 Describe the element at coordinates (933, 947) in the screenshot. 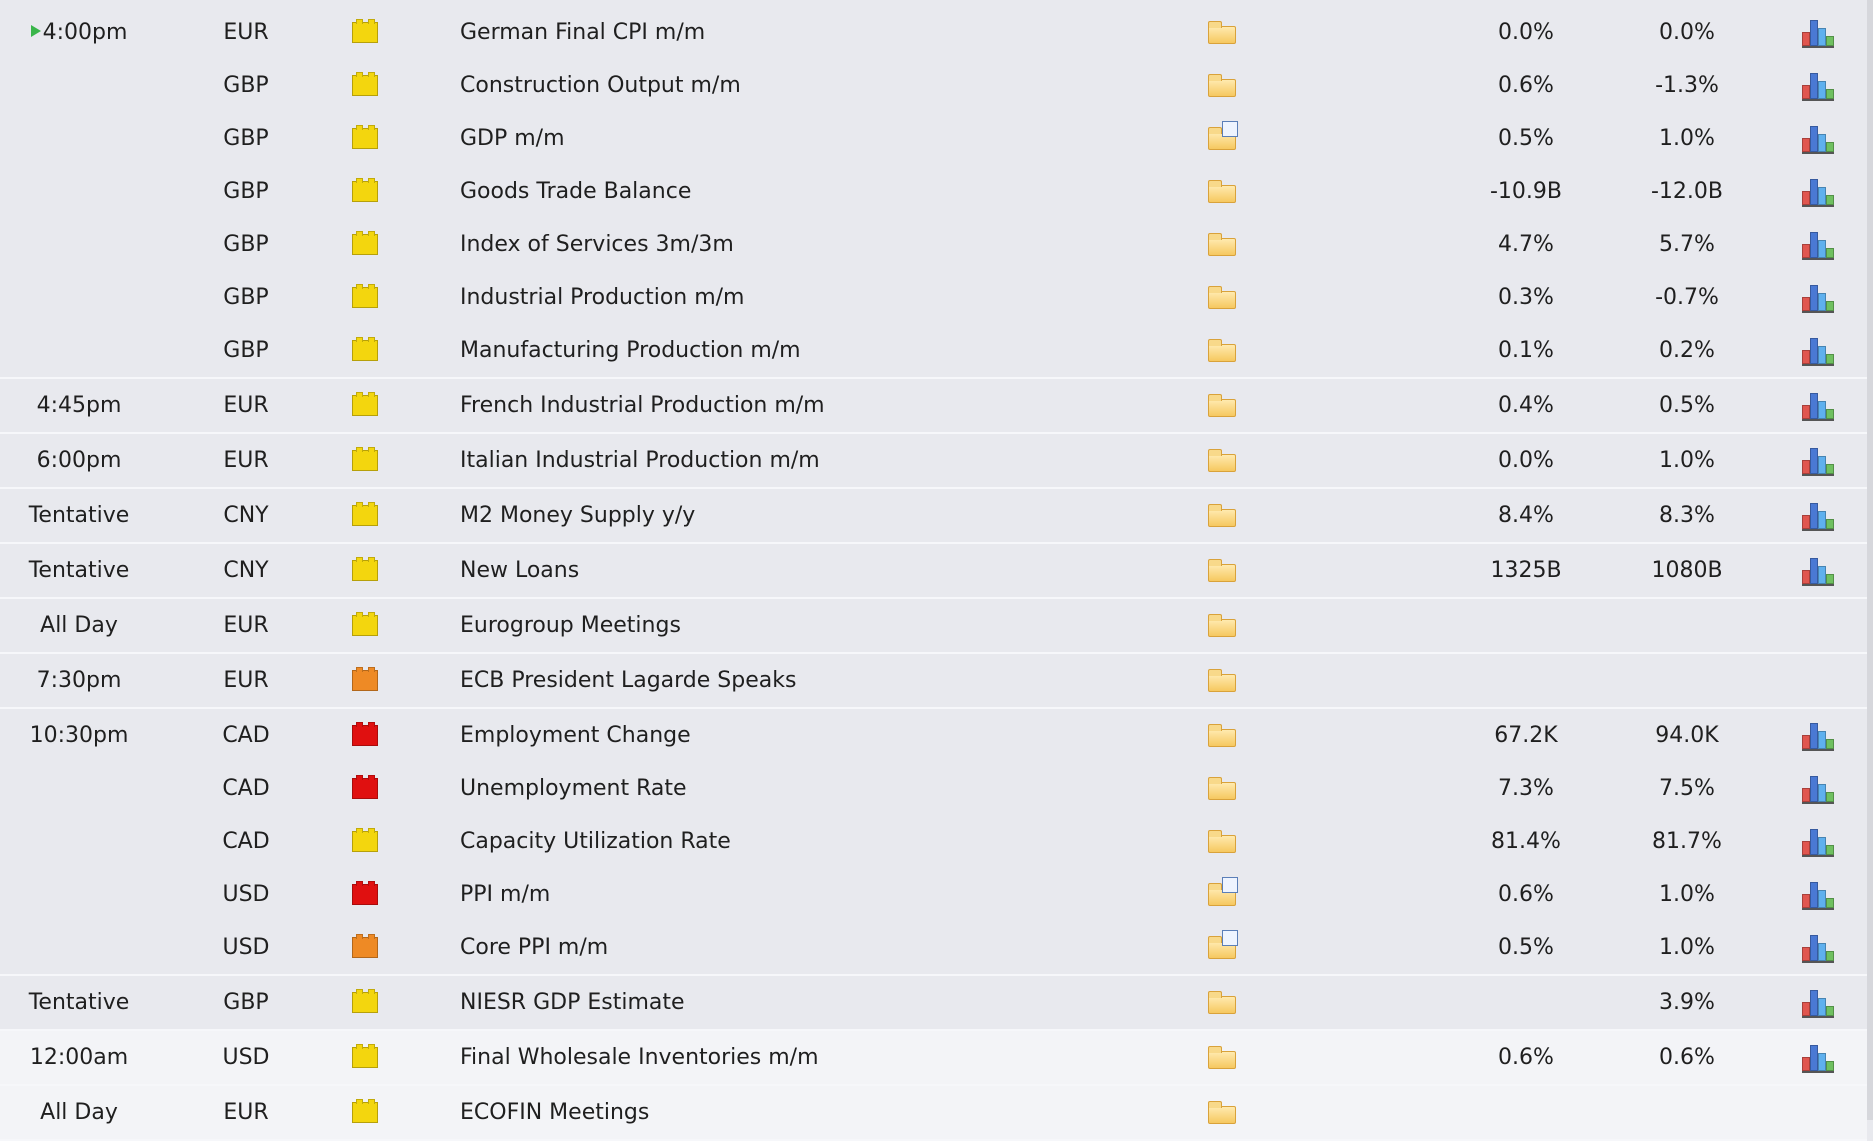

I see `calendar-row: USD Core PPI m/m 0.5% 1.0%` at that location.